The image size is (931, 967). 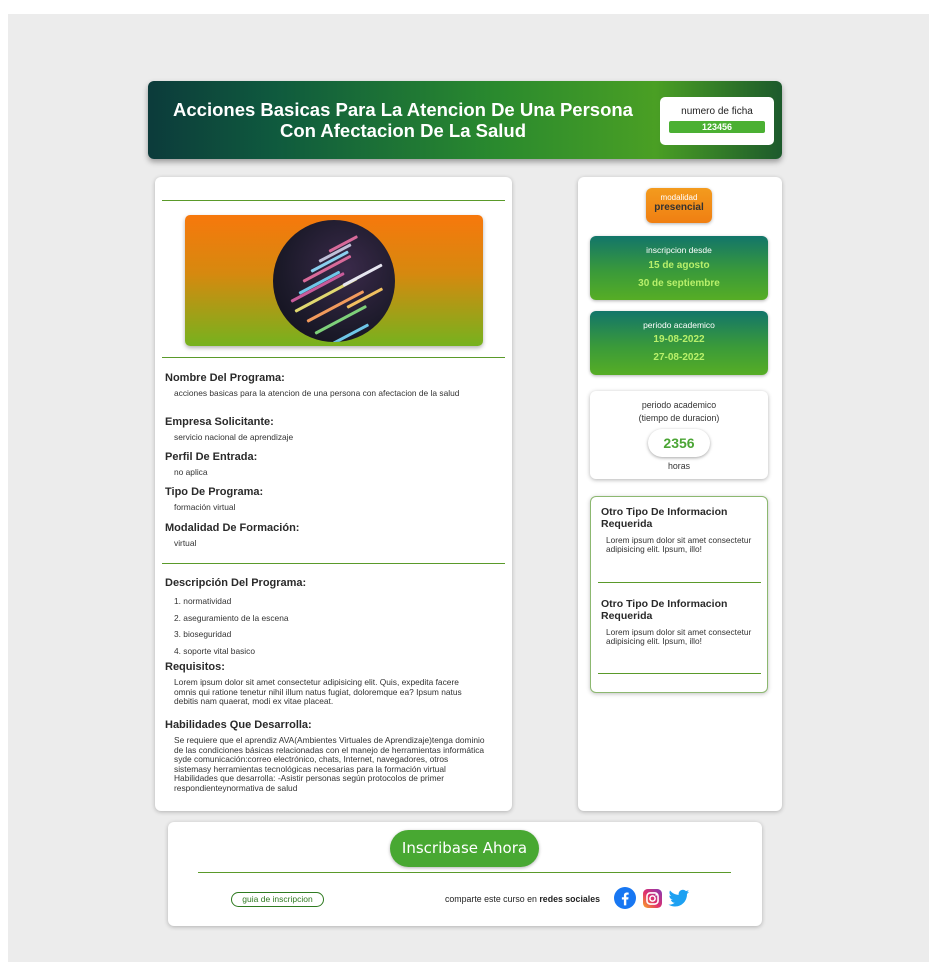 I want to click on section-title: Modalidad De Formación:, so click(x=232, y=528).